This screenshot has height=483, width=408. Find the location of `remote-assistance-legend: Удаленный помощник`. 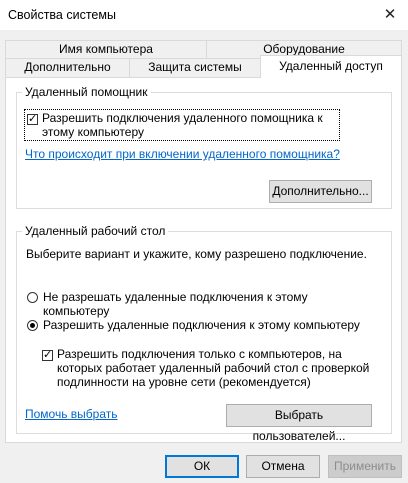

remote-assistance-legend: Удаленный помощник is located at coordinates (86, 92).